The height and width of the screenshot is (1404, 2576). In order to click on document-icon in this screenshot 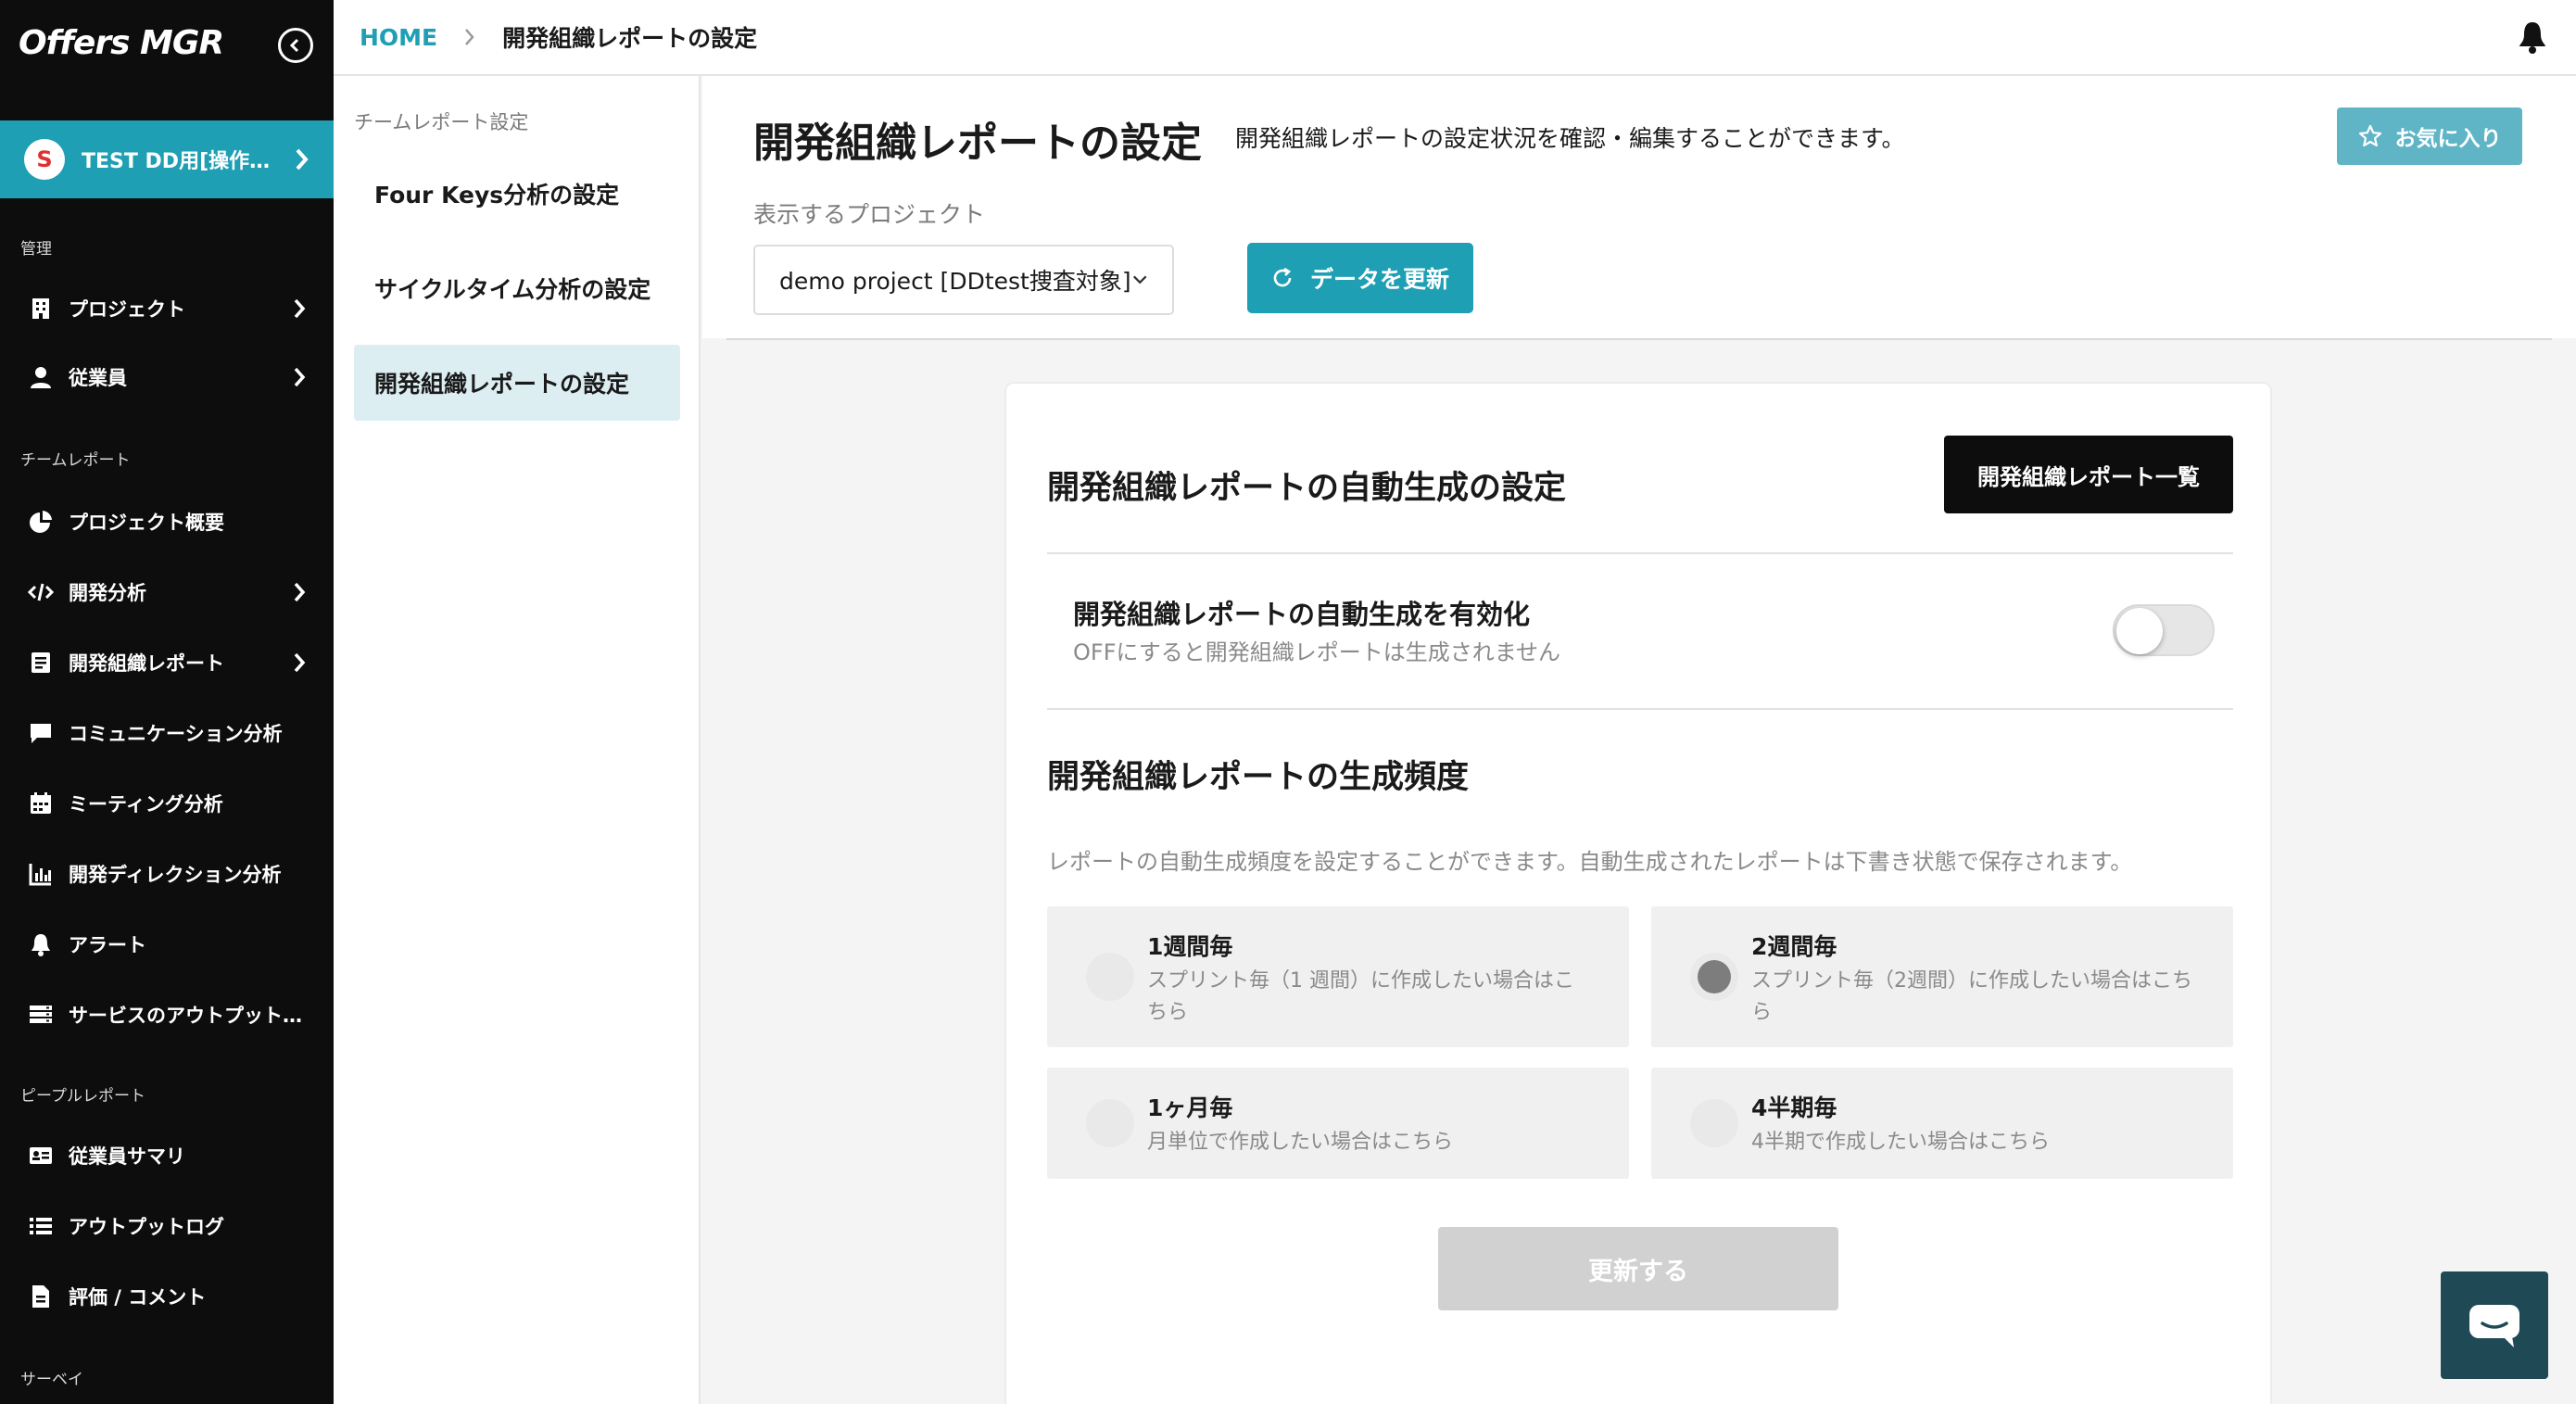, I will do `click(41, 663)`.